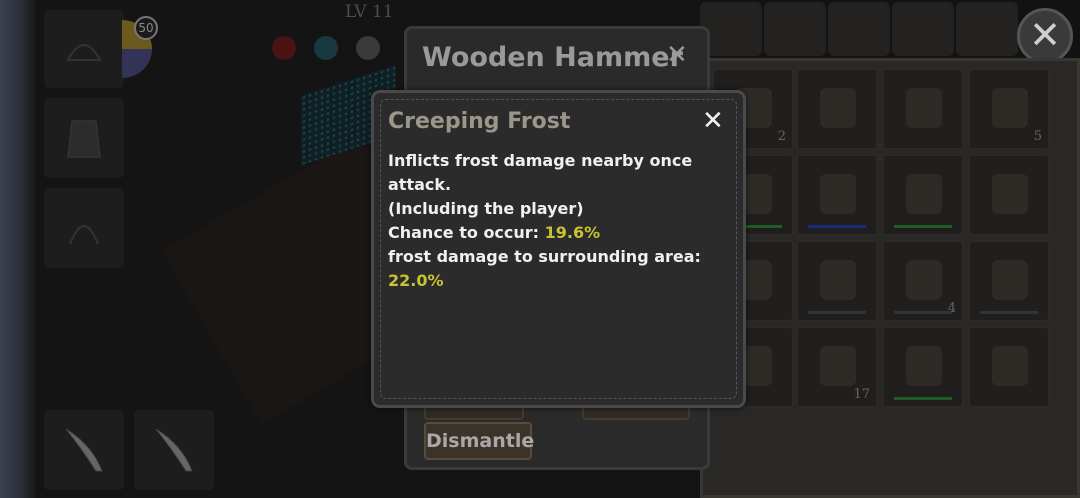 Image resolution: width=1080 pixels, height=498 pixels. Describe the element at coordinates (84, 235) in the screenshot. I see `pants-icon` at that location.